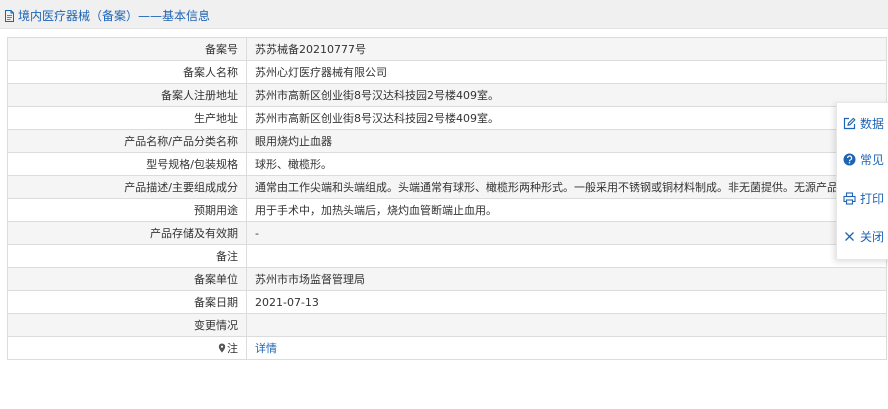  What do you see at coordinates (566, 164) in the screenshot?
I see `row-value: 球形、橄榄形。` at bounding box center [566, 164].